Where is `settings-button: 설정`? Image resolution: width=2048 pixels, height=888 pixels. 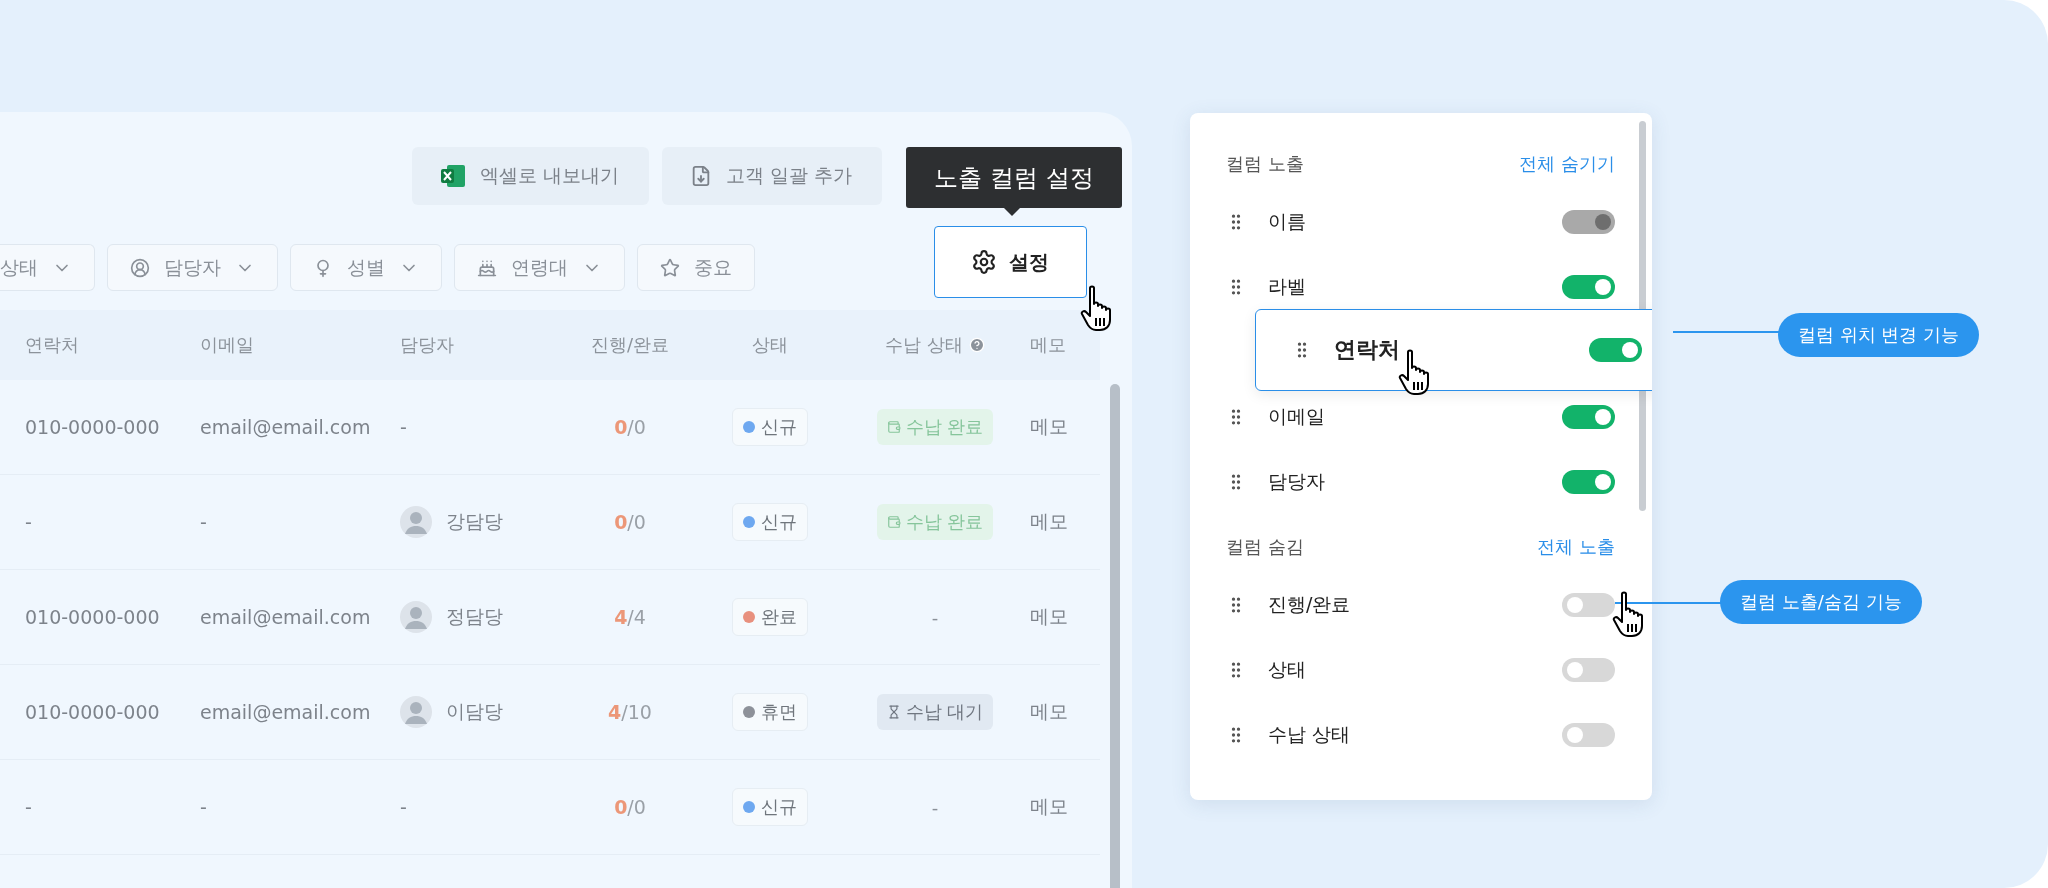
settings-button: 설정 is located at coordinates (1010, 262).